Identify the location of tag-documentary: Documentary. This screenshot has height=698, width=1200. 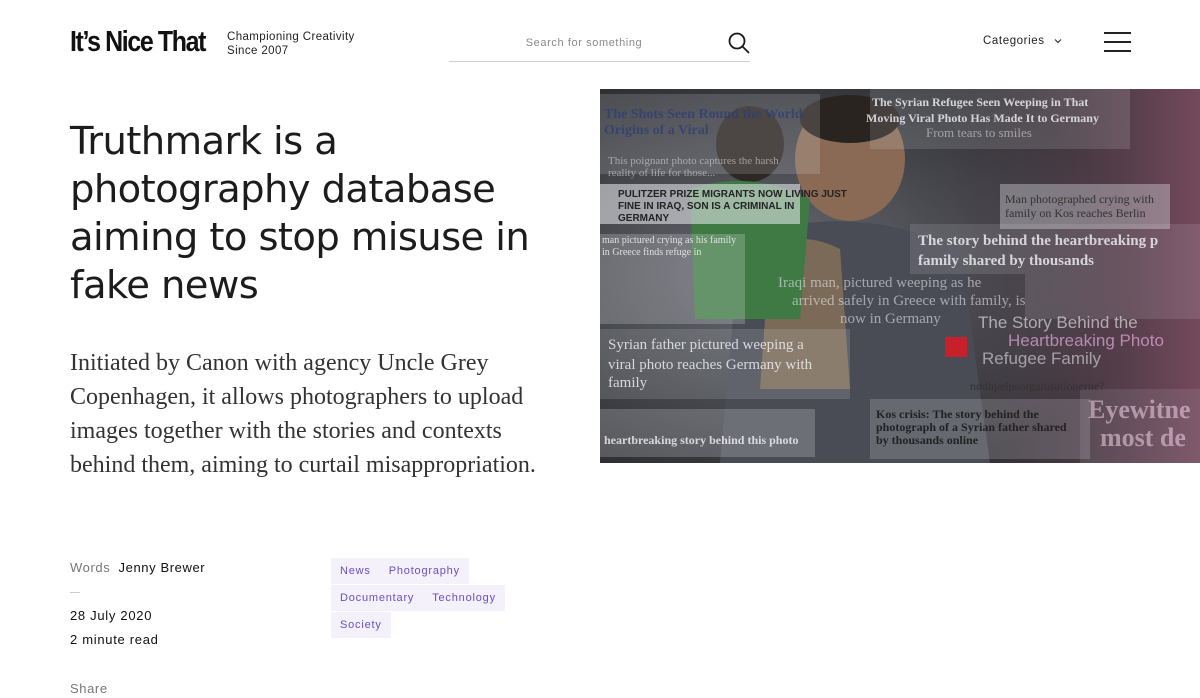
(377, 598).